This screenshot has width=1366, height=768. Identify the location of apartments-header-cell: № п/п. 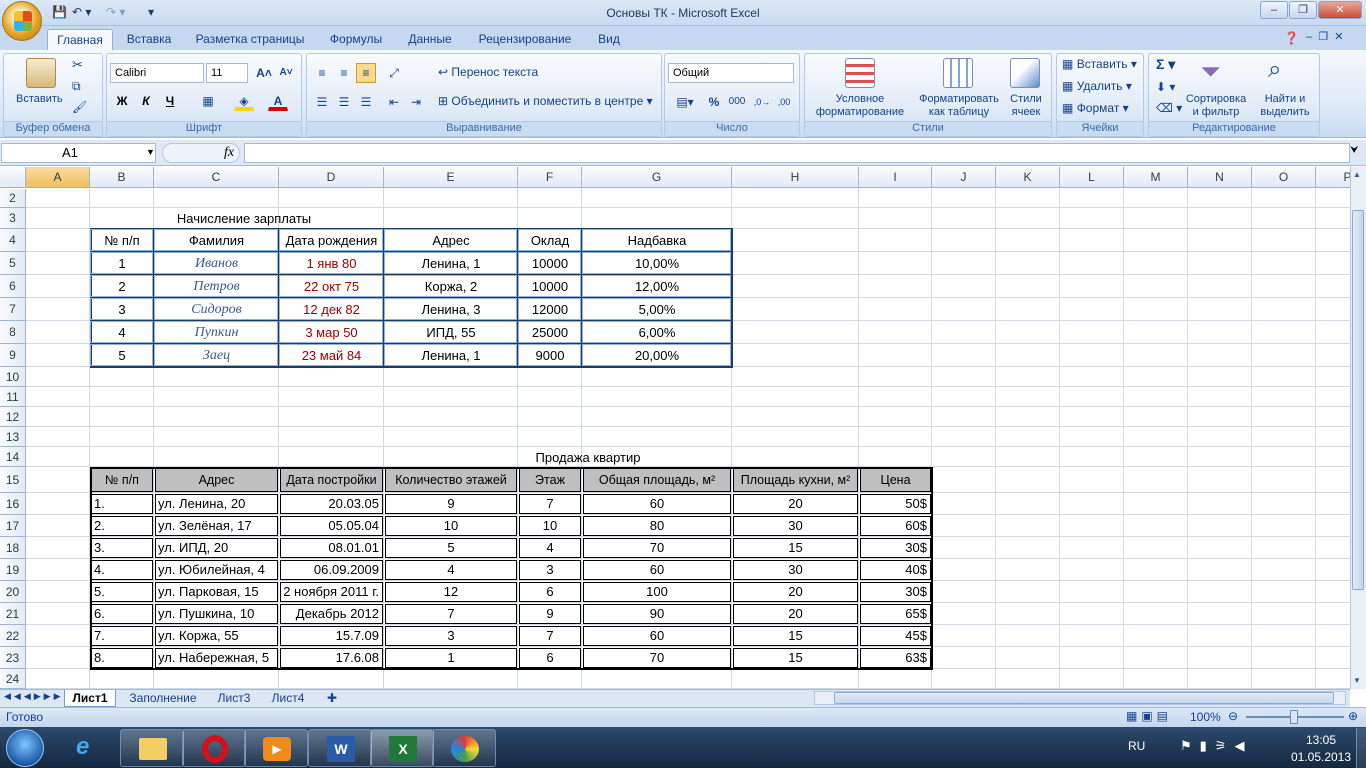
(122, 480).